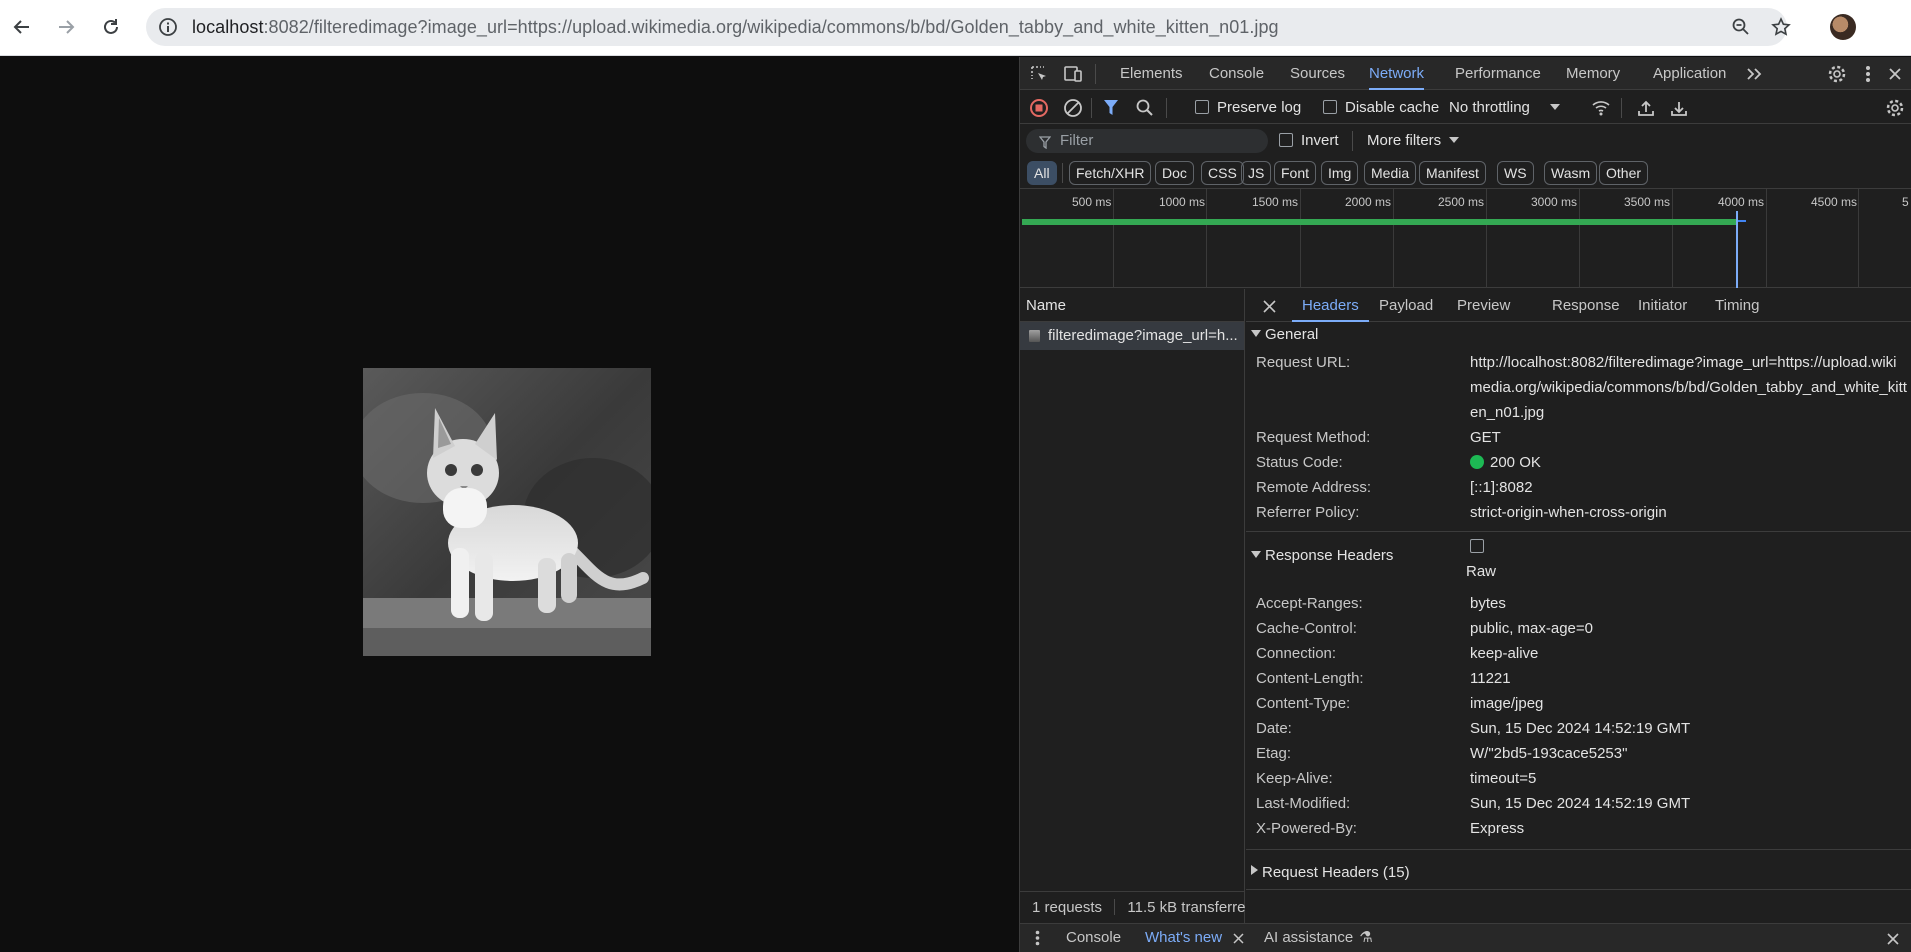 Image resolution: width=1911 pixels, height=952 pixels. What do you see at coordinates (1397, 73) in the screenshot?
I see `tab-network: Network` at bounding box center [1397, 73].